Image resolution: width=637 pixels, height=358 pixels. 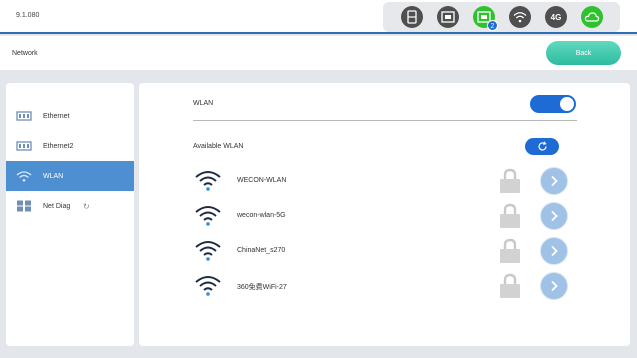 I want to click on network-name: wecon-wlan-5G, so click(x=261, y=215).